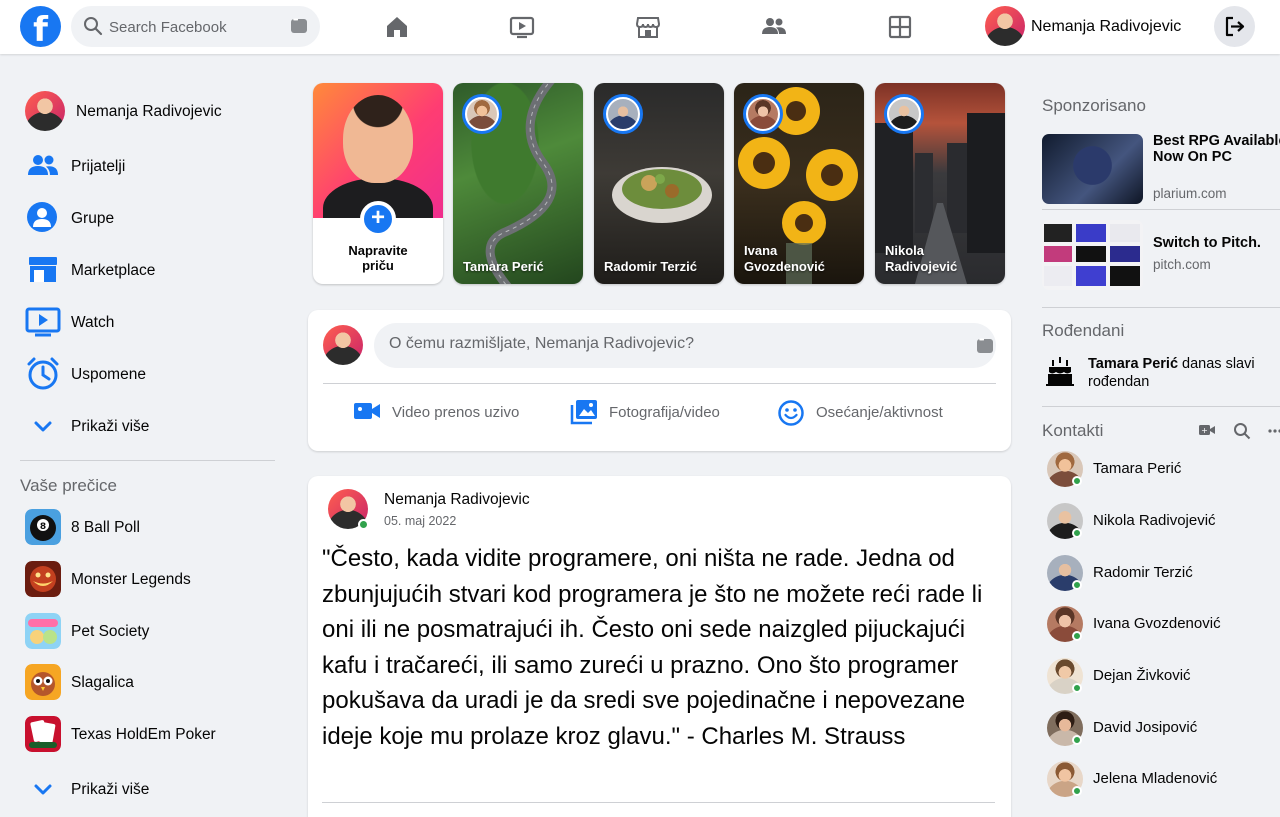 This screenshot has height=817, width=1280. Describe the element at coordinates (1083, 330) in the screenshot. I see `birthdays-title: Rođendani` at that location.